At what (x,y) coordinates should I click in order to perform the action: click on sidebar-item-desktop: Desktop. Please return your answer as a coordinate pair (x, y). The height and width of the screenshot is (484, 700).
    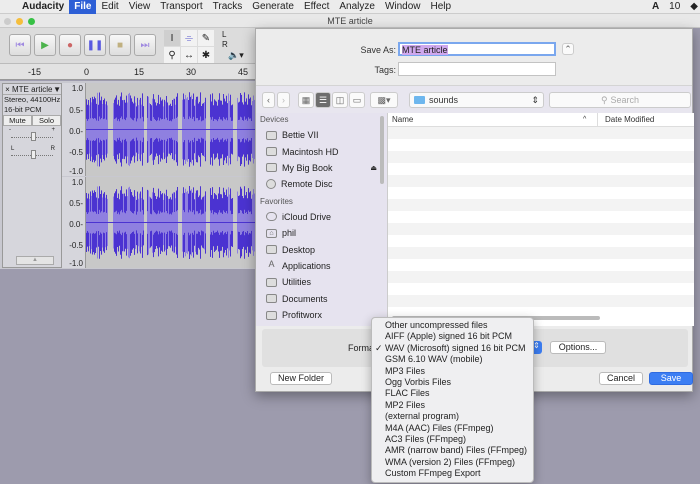
    Looking at the image, I should click on (321, 249).